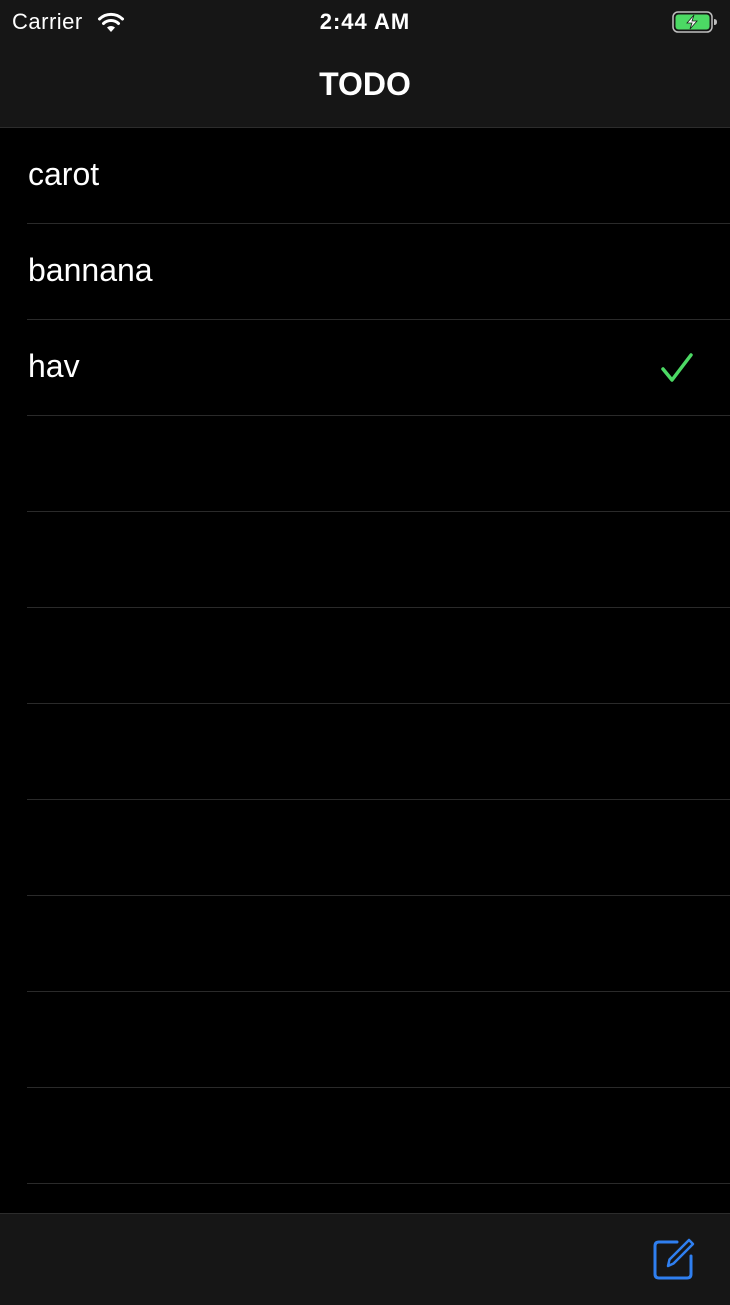 Image resolution: width=730 pixels, height=1305 pixels. I want to click on navigation-bar: TODO, so click(365, 86).